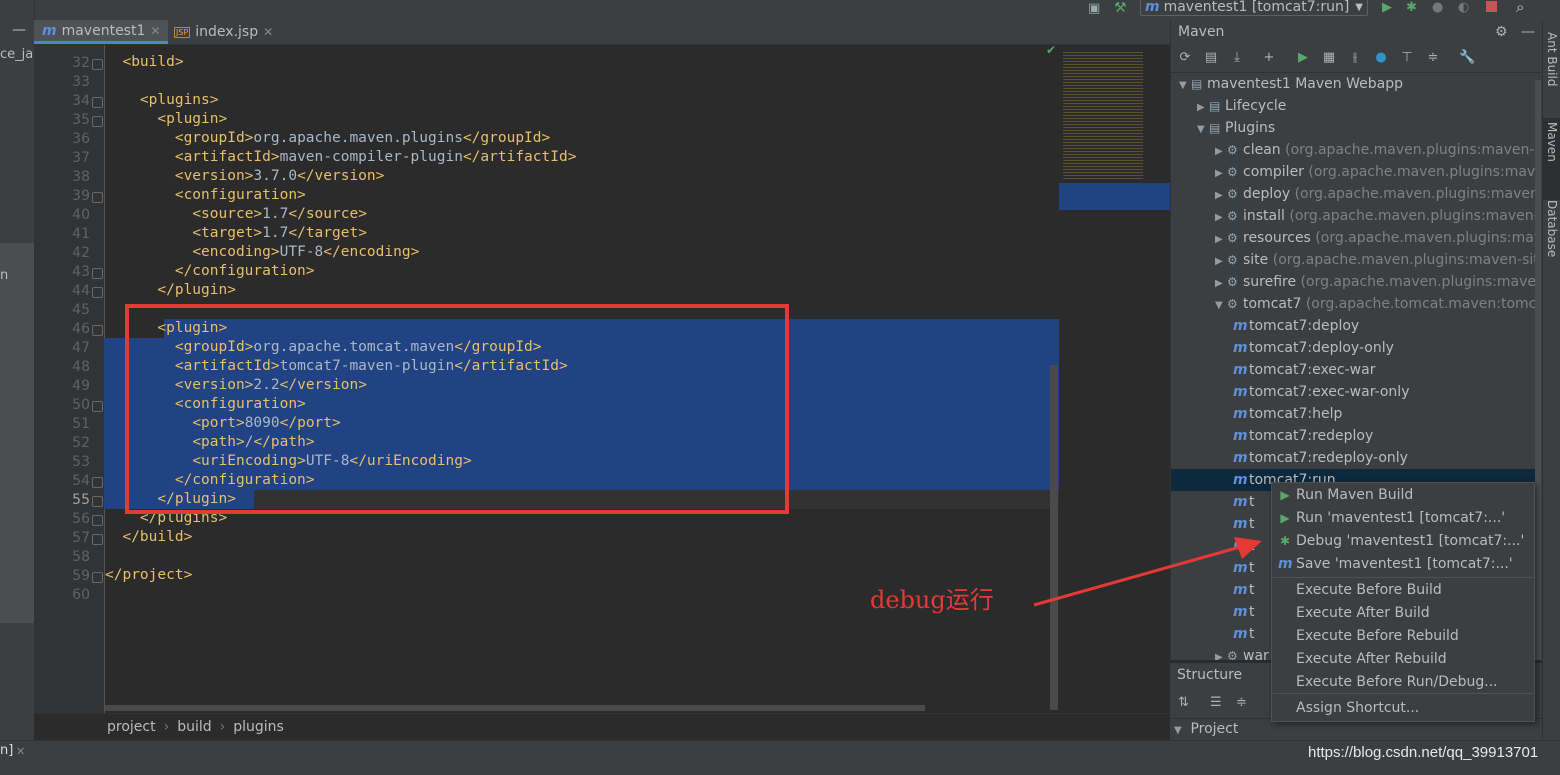 This screenshot has height=775, width=1560. Describe the element at coordinates (1320, 458) in the screenshot. I see `tree-item: mtomcat7:redeploy-only` at that location.